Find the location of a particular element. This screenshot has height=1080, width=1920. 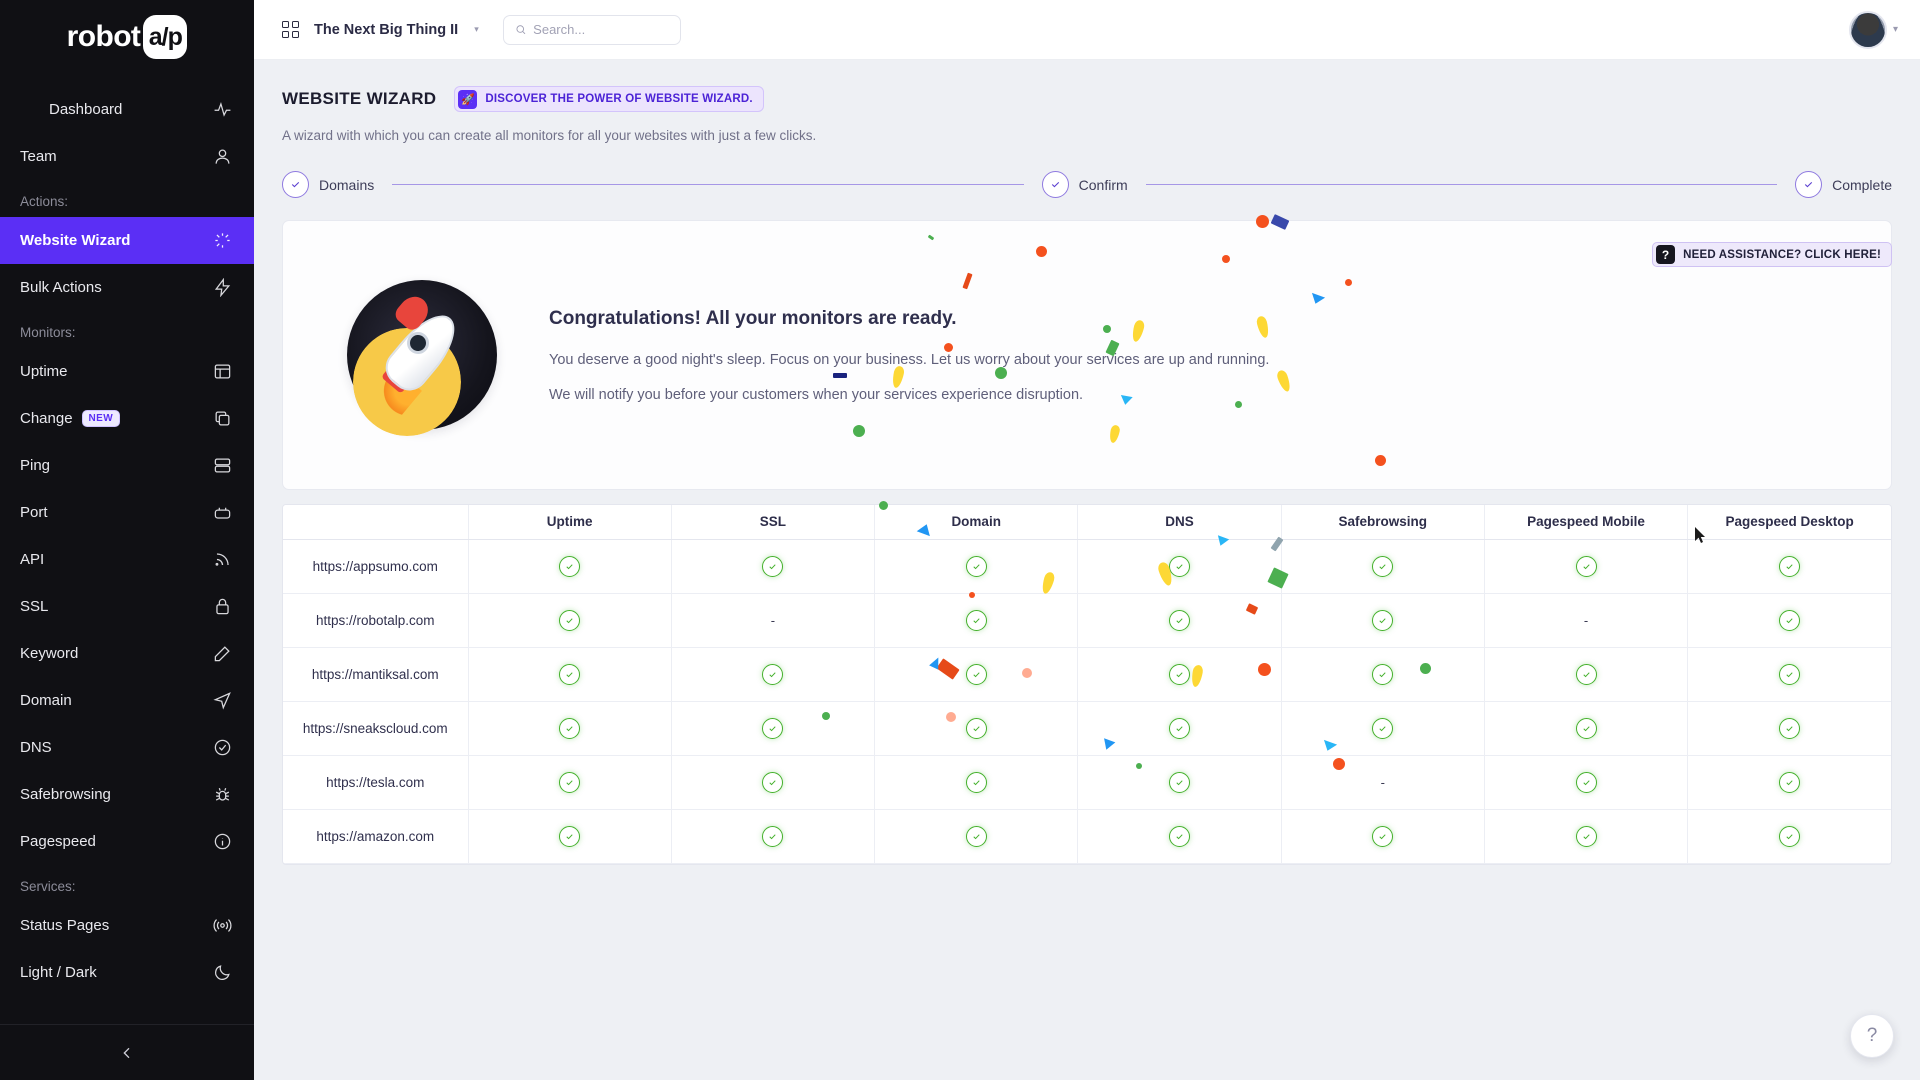

search-input is located at coordinates (601, 29).